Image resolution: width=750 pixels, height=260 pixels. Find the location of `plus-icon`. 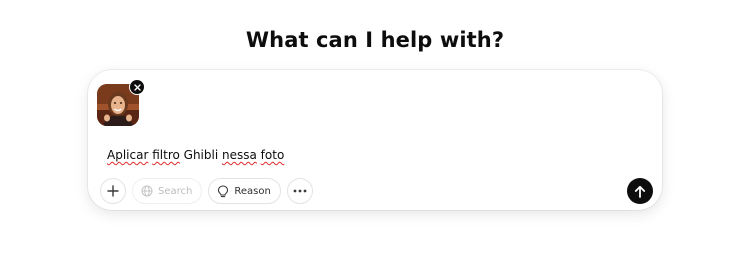

plus-icon is located at coordinates (113, 191).